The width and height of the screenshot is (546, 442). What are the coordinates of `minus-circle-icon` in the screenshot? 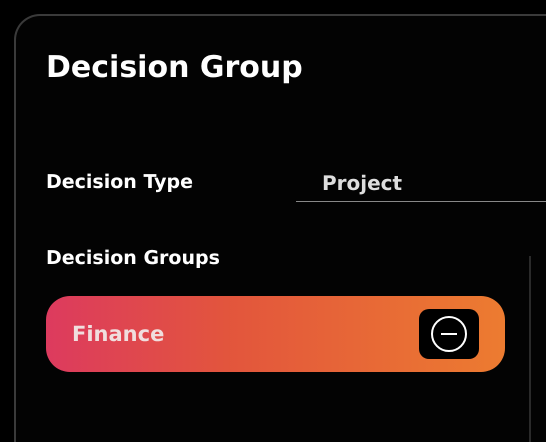 It's located at (449, 334).